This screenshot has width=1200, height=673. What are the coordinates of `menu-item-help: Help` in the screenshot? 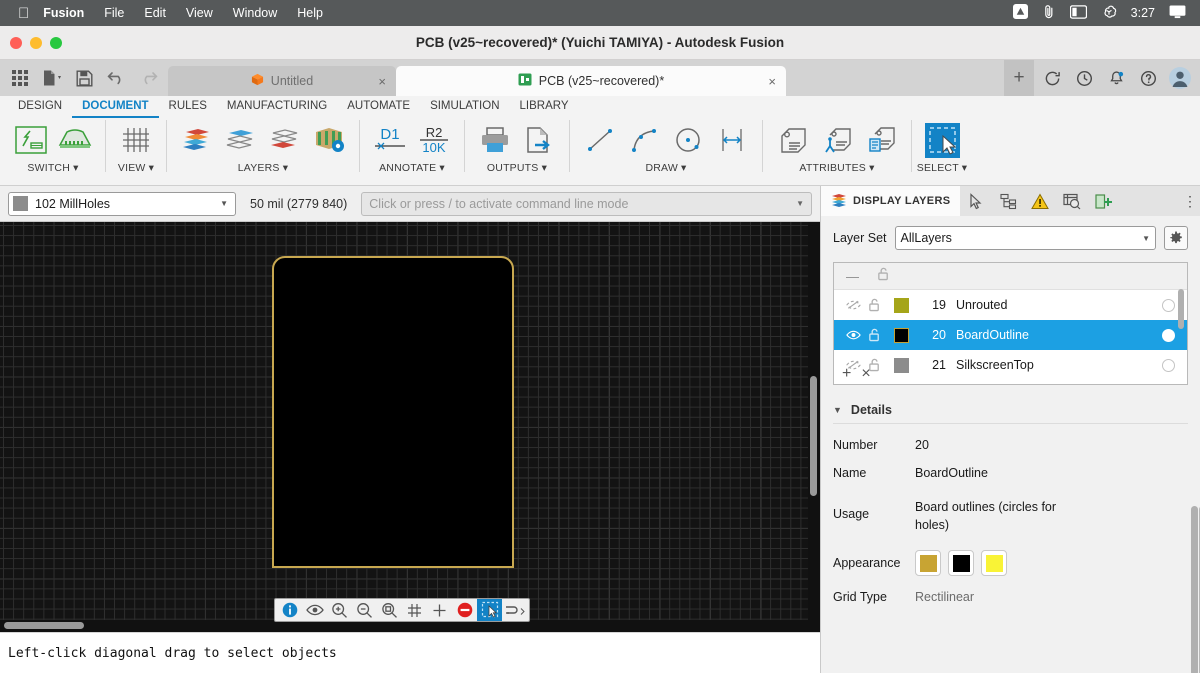 It's located at (310, 13).